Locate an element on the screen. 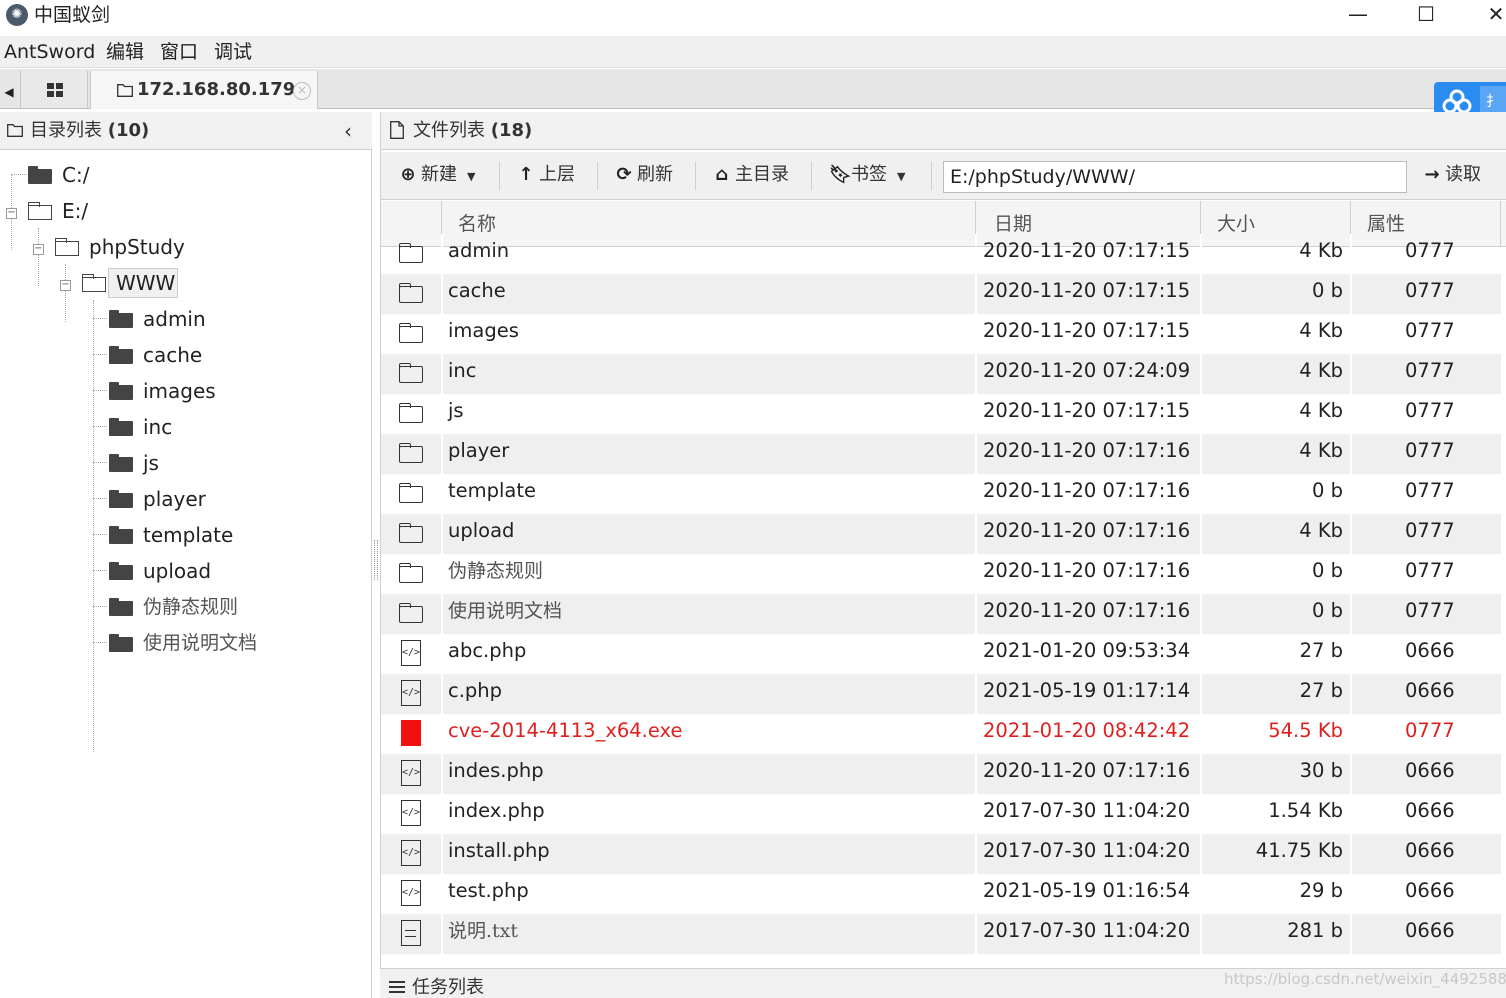 The image size is (1506, 998). file-row: 伪静态规则 2020-11-20 07:17:16 0 b 0777 is located at coordinates (941, 574).